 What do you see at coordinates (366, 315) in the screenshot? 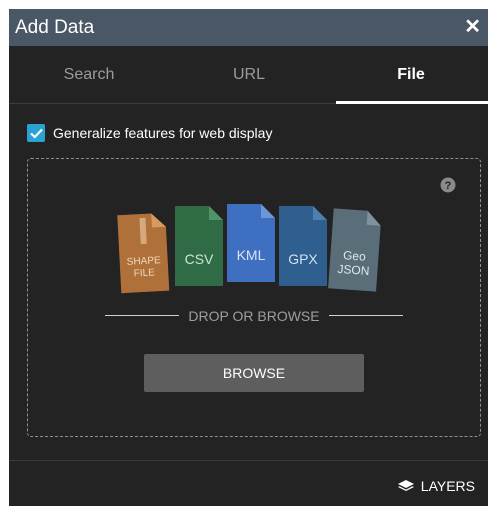
I see `divider-right` at bounding box center [366, 315].